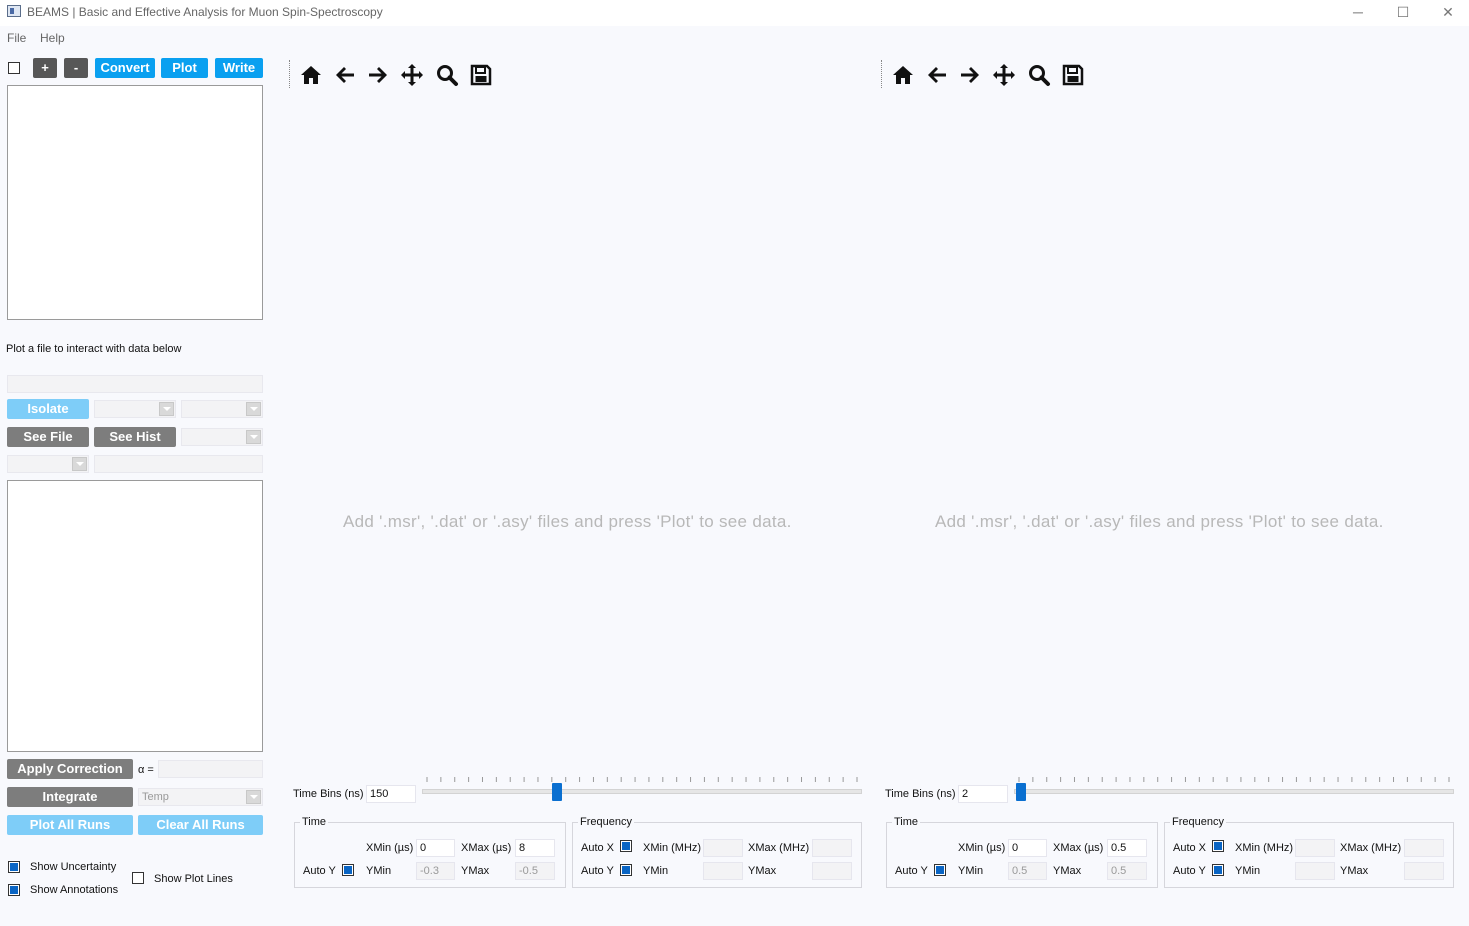 The width and height of the screenshot is (1469, 926). I want to click on integrate-button: Integrate, so click(70, 797).